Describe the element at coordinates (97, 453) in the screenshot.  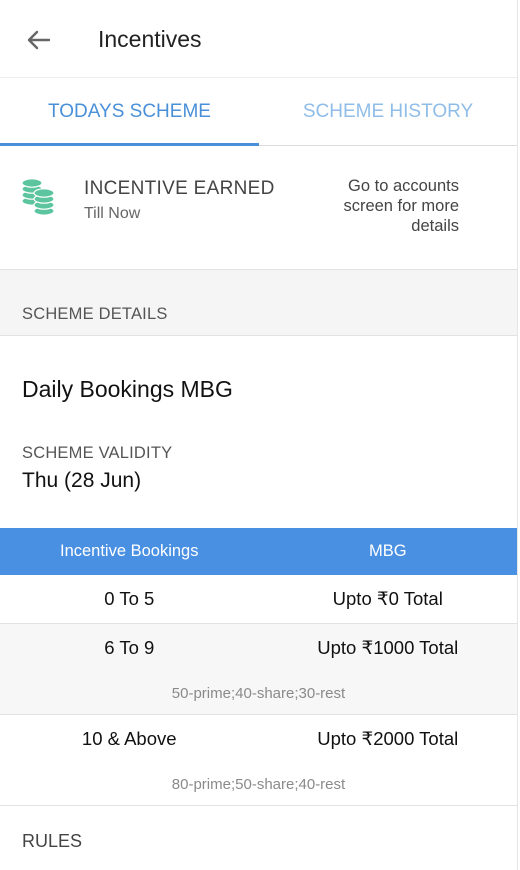
I see `scheme-validity-label: SCHEME VALIDITY` at that location.